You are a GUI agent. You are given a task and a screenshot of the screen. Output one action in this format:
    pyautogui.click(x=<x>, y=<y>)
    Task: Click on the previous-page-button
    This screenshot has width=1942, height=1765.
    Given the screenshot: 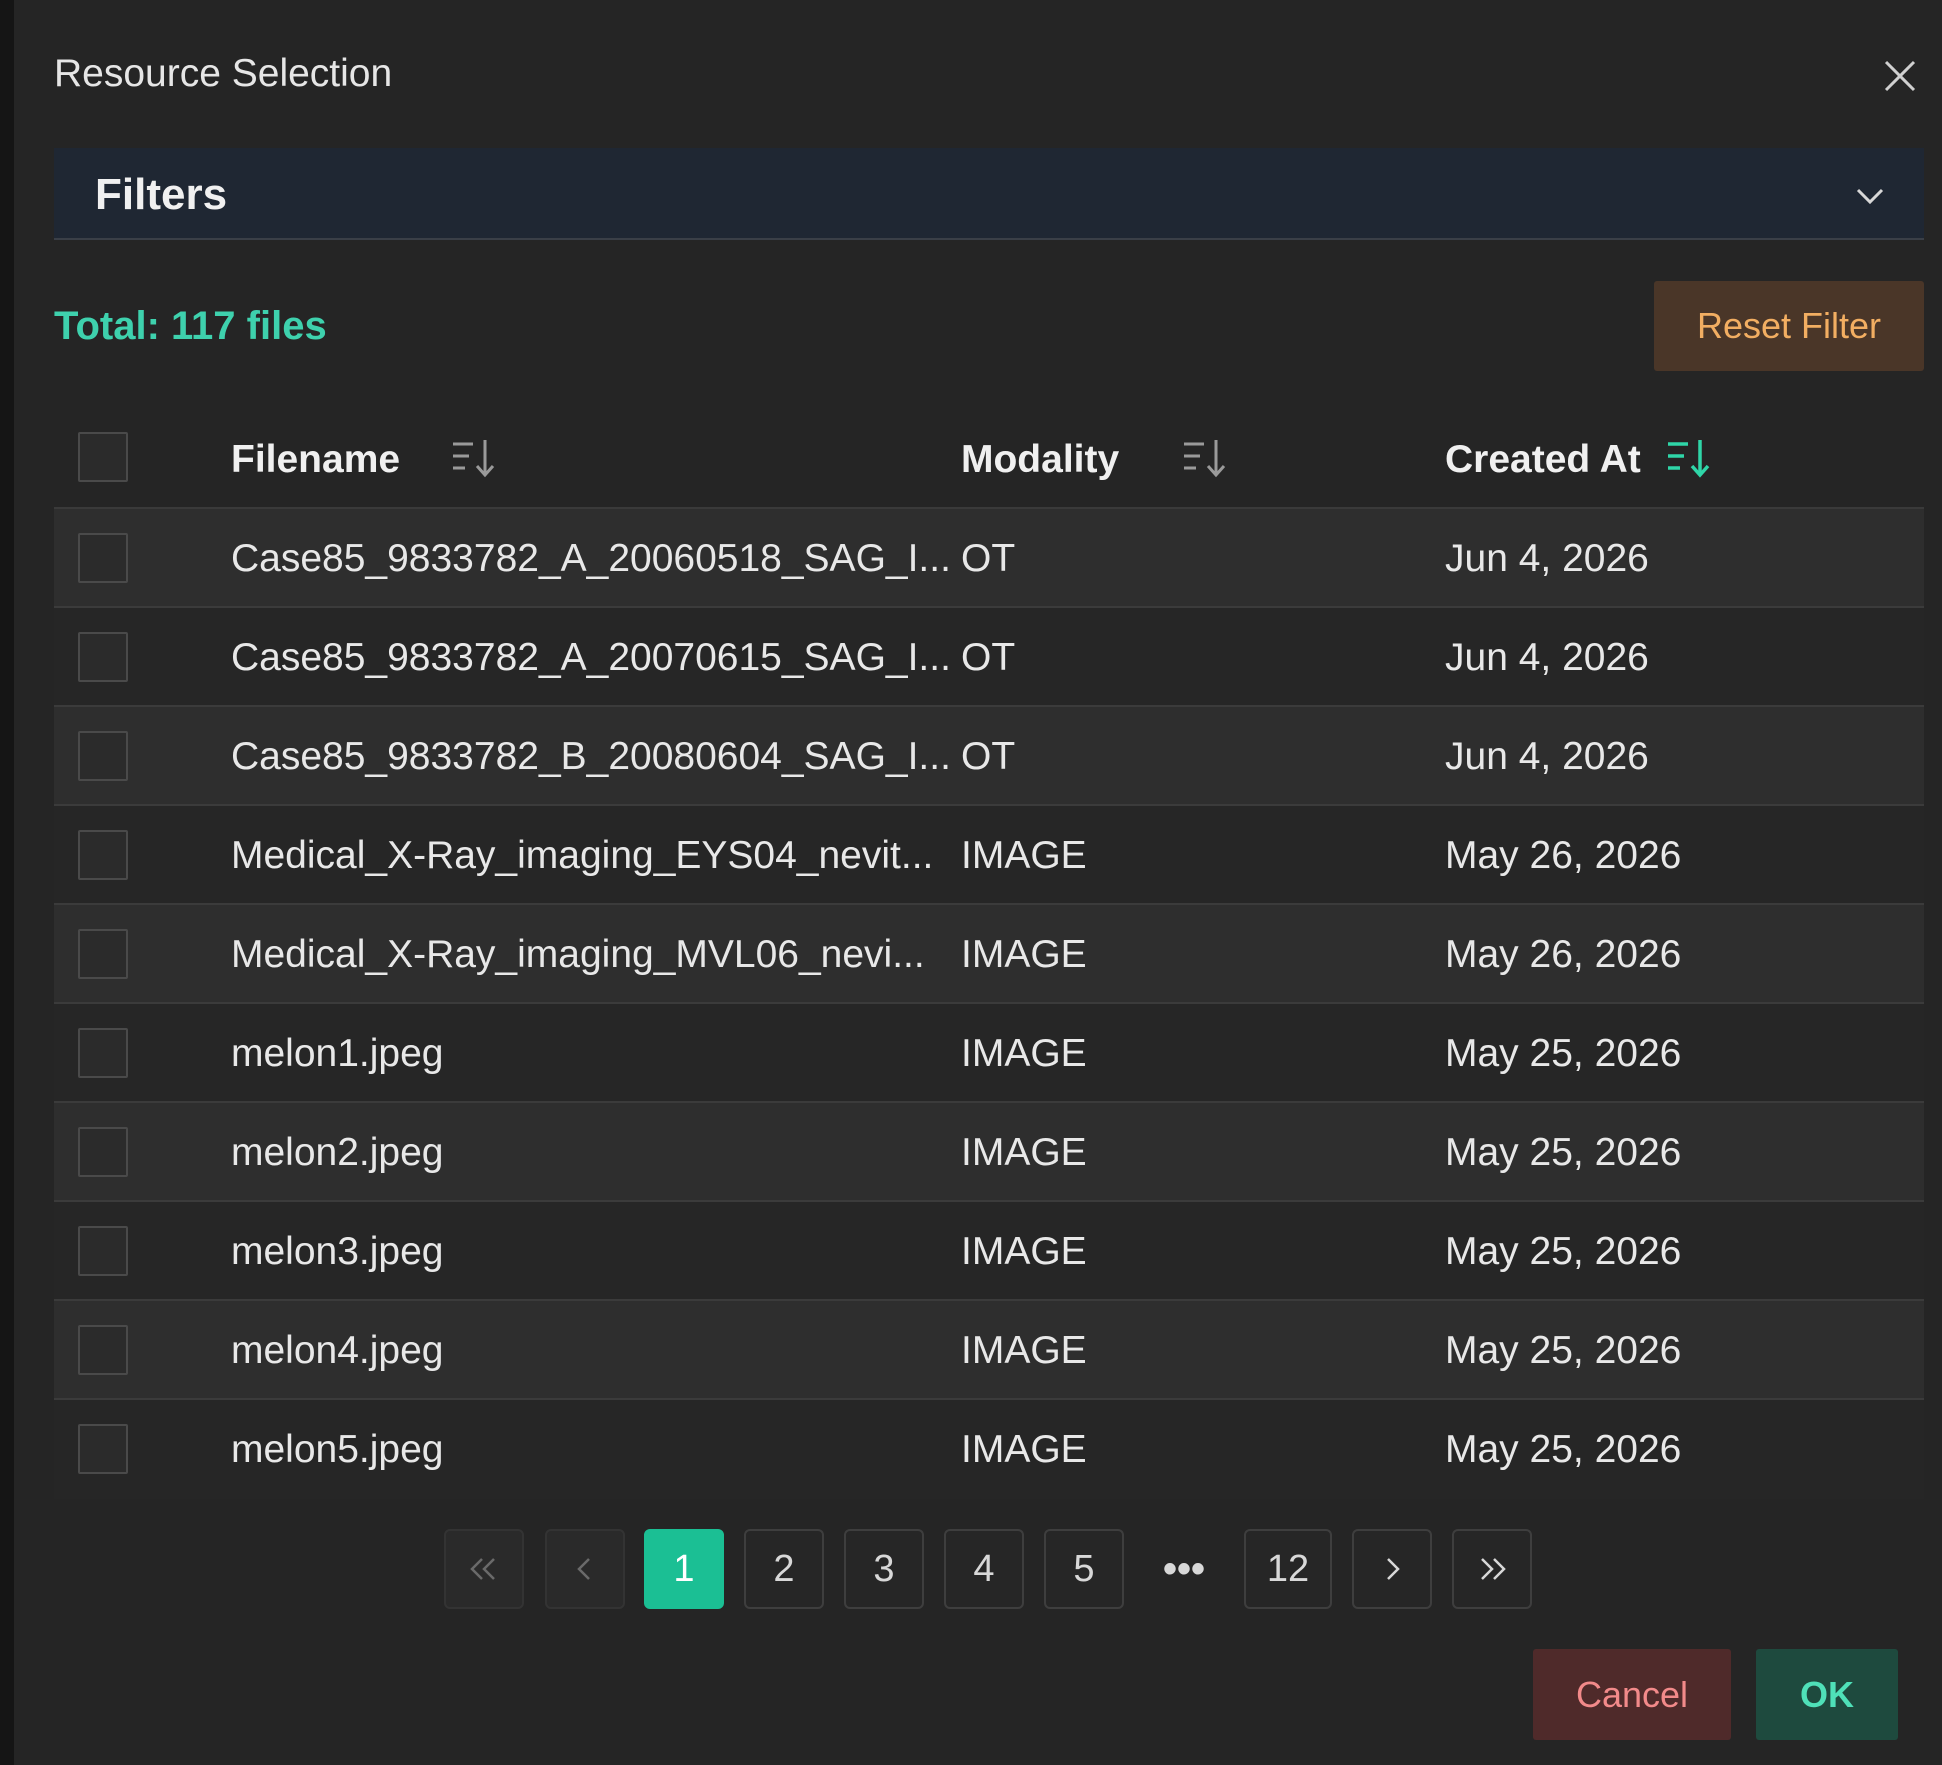 What is the action you would take?
    pyautogui.click(x=585, y=1569)
    